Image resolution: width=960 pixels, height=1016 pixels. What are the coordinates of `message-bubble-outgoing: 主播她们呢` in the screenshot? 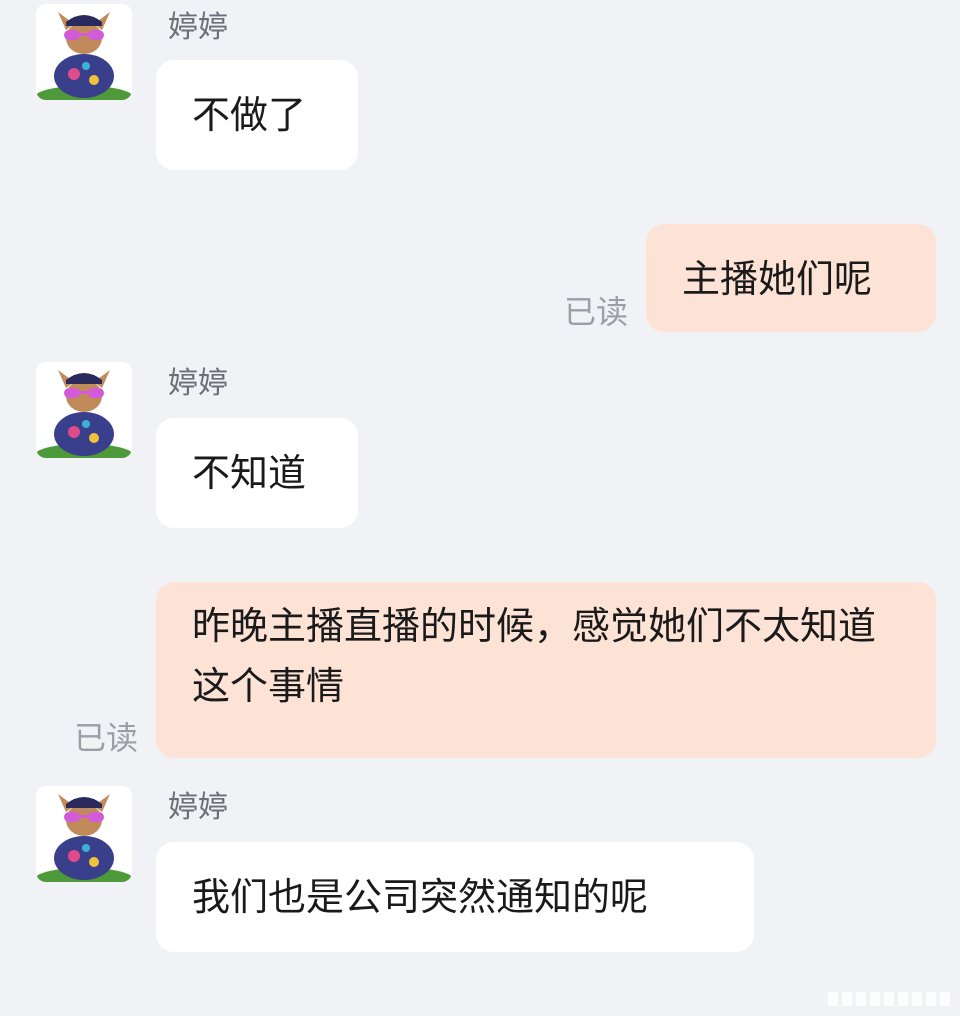 It's located at (791, 278).